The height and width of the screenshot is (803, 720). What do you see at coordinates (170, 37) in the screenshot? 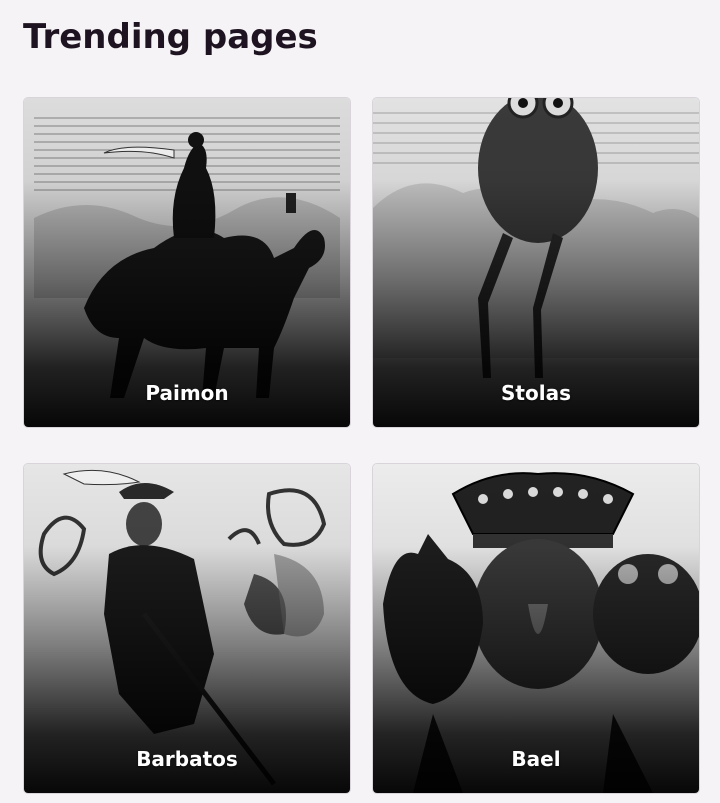
I see `section-title: Trending pages` at bounding box center [170, 37].